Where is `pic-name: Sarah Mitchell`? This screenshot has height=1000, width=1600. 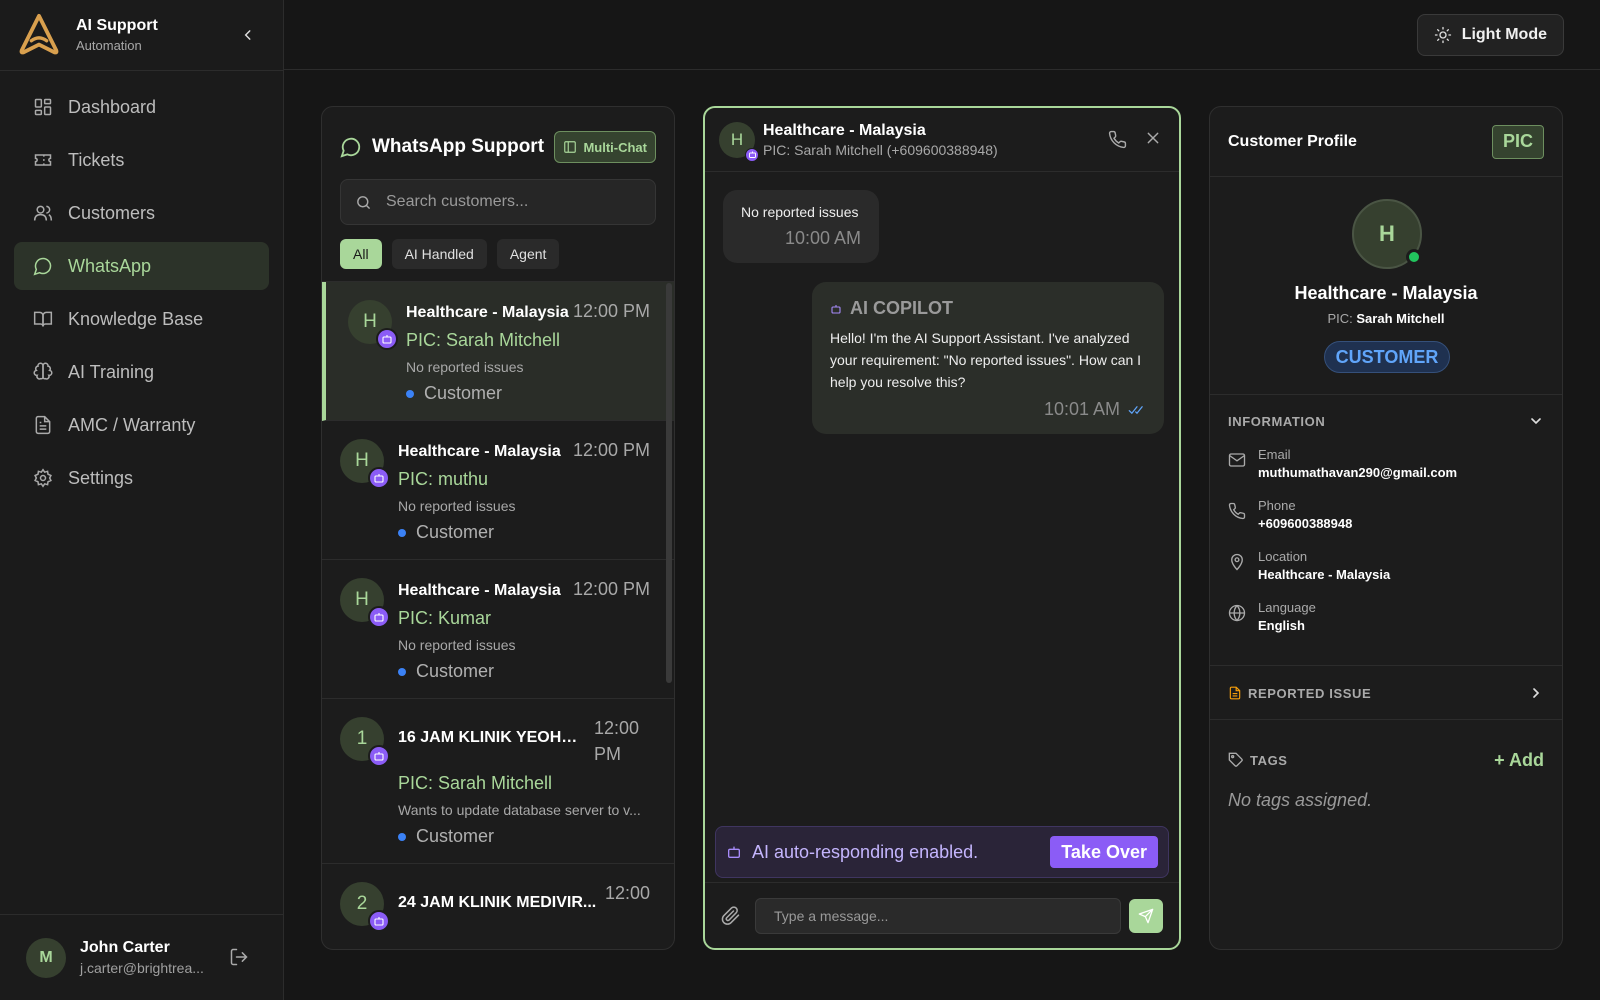 pic-name: Sarah Mitchell is located at coordinates (1400, 318).